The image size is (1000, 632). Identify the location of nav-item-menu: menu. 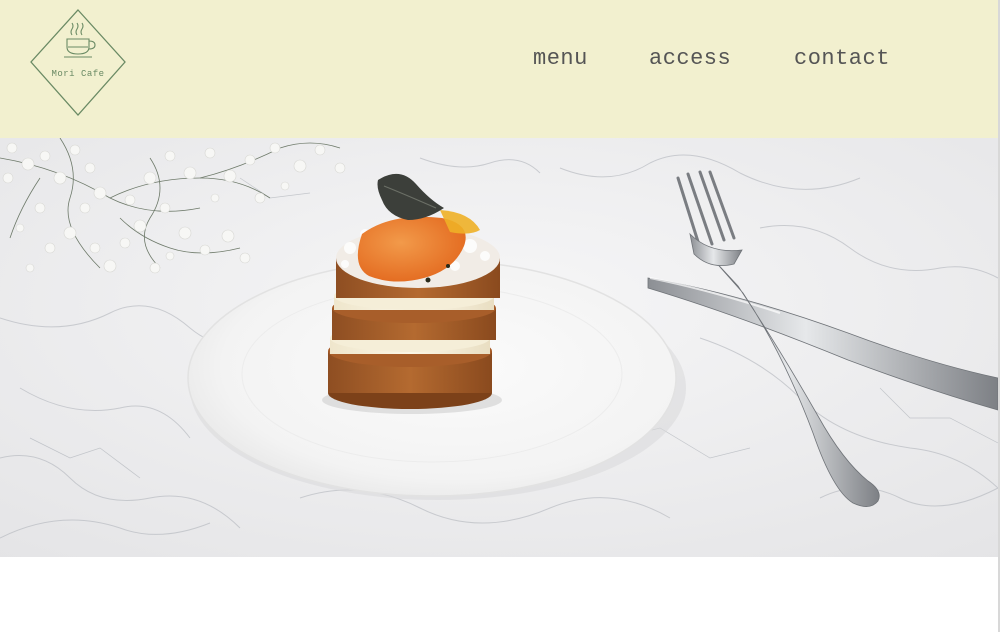
(560, 58).